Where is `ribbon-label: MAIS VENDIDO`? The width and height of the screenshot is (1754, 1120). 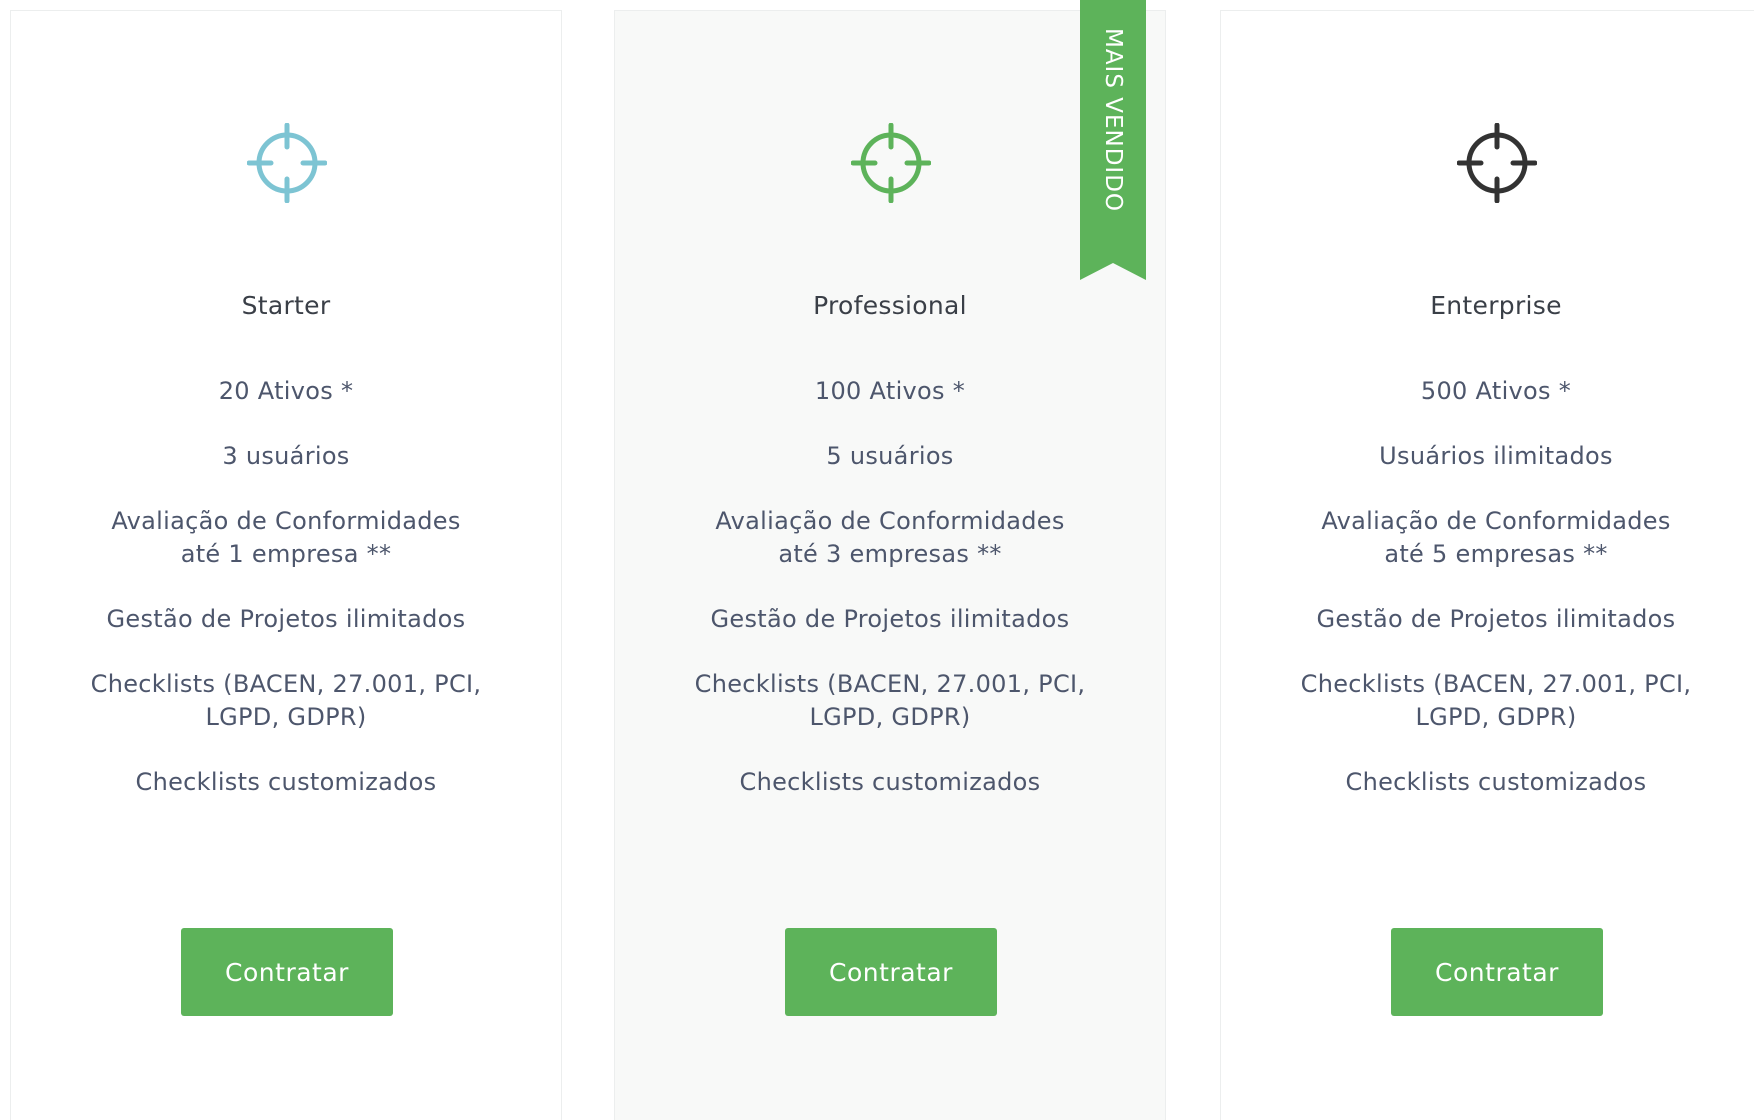 ribbon-label: MAIS VENDIDO is located at coordinates (1113, 120).